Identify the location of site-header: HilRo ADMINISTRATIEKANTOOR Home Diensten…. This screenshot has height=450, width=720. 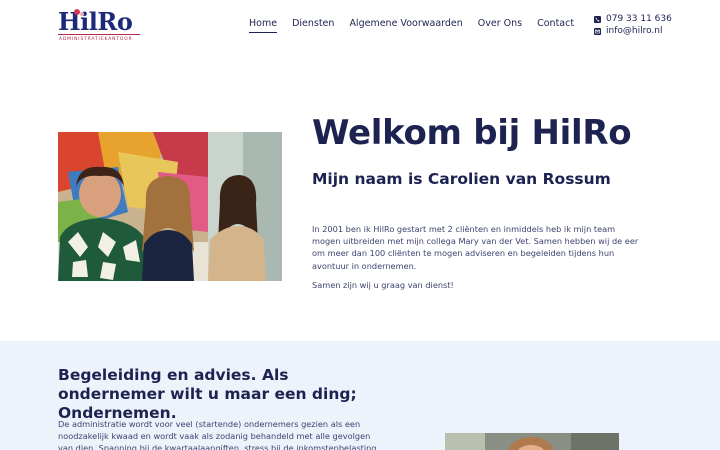
(360, 25).